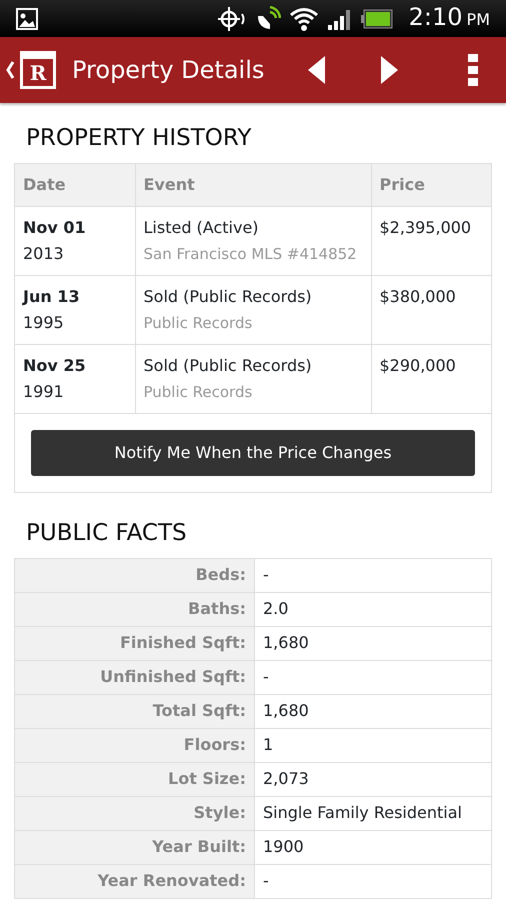 The width and height of the screenshot is (506, 900). Describe the element at coordinates (134, 711) in the screenshot. I see `fact-label: Total Sqft:` at that location.